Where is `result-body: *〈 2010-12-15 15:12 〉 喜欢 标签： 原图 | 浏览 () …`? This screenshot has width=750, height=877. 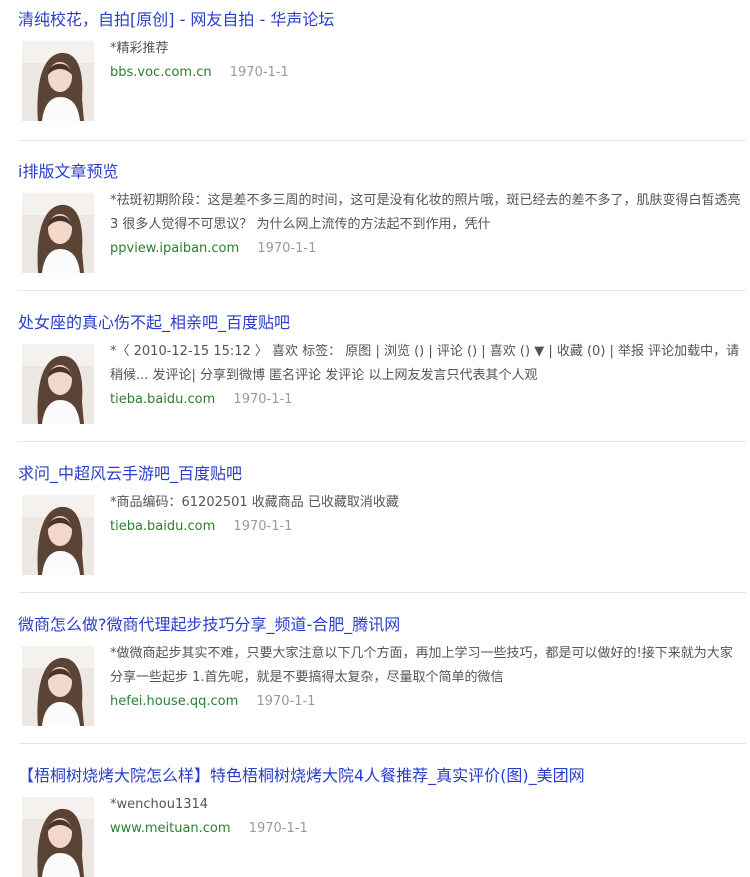 result-body: *〈 2010-12-15 15:12 〉 喜欢 标签： 原图 | 浏览 () … is located at coordinates (426, 376).